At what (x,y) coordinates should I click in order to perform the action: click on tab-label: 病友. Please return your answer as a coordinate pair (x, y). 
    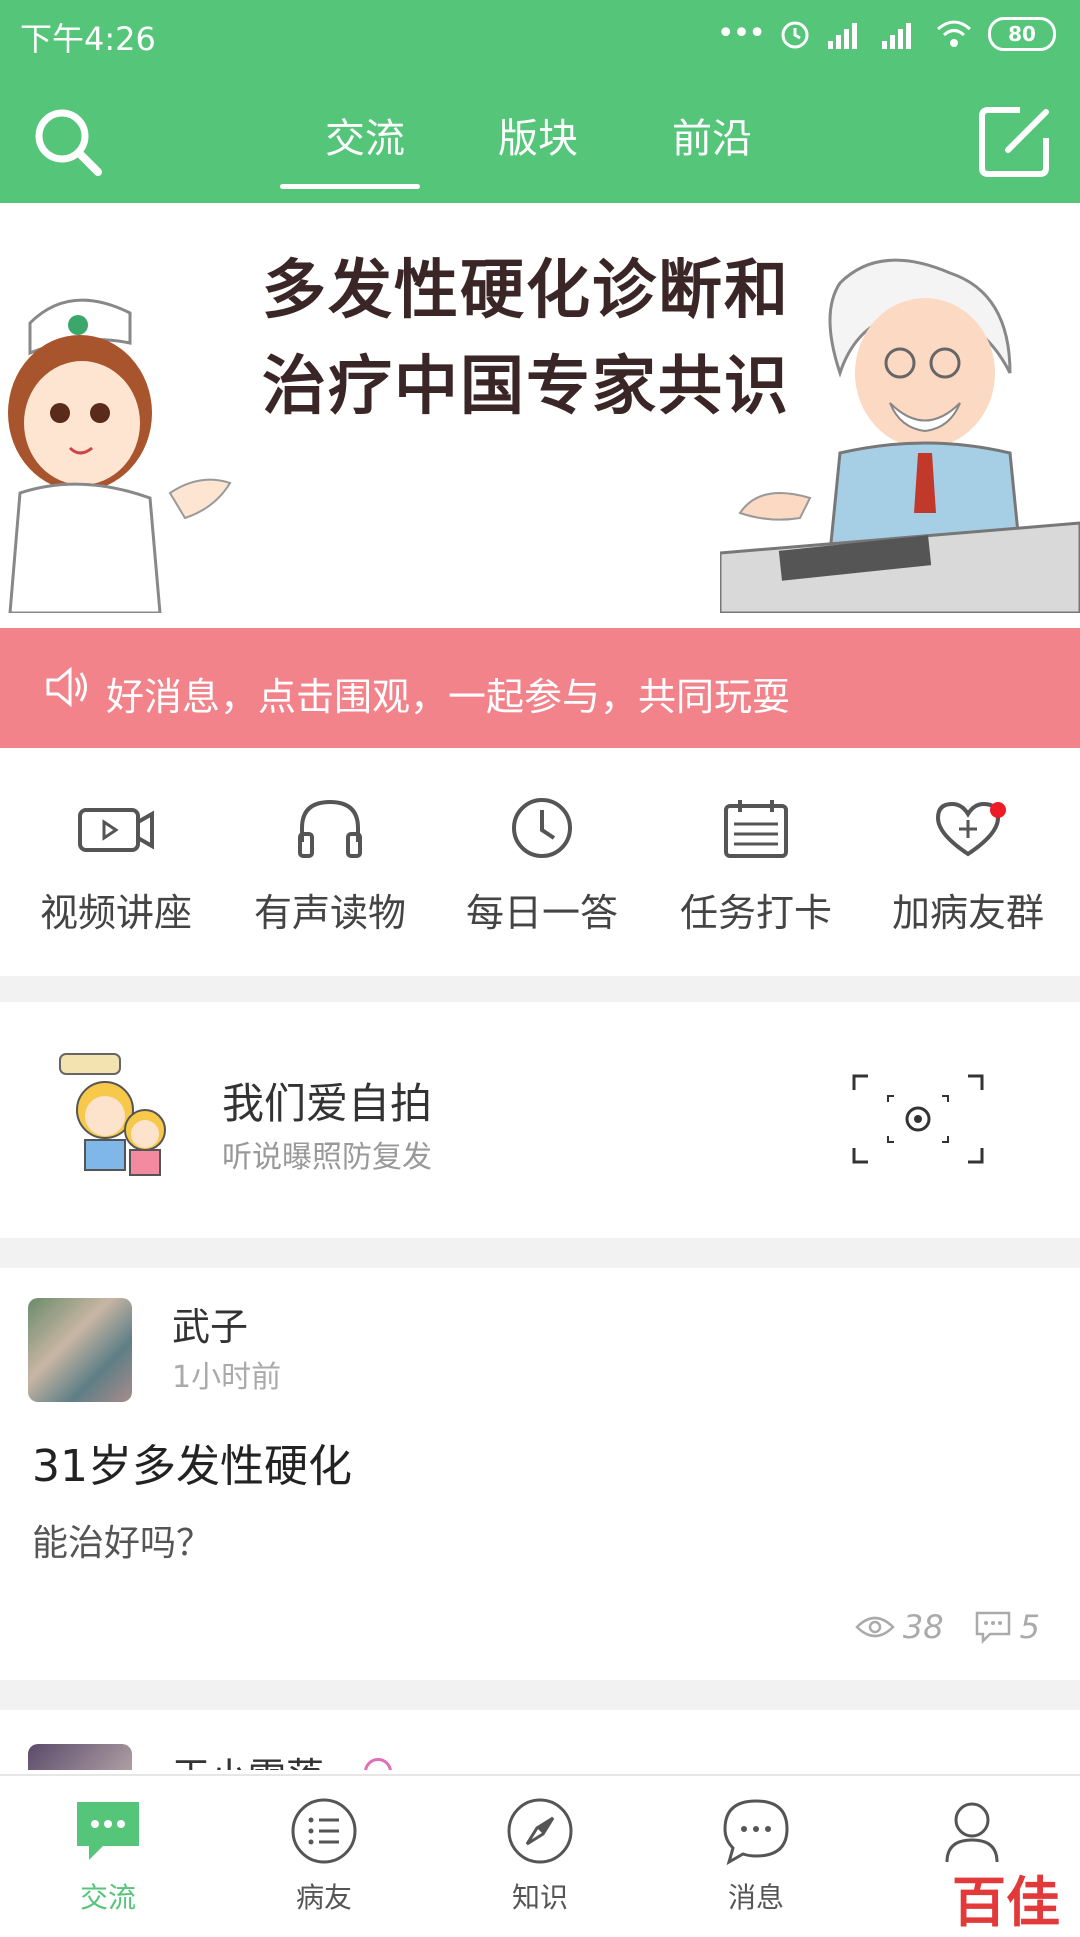
    Looking at the image, I should click on (323, 1897).